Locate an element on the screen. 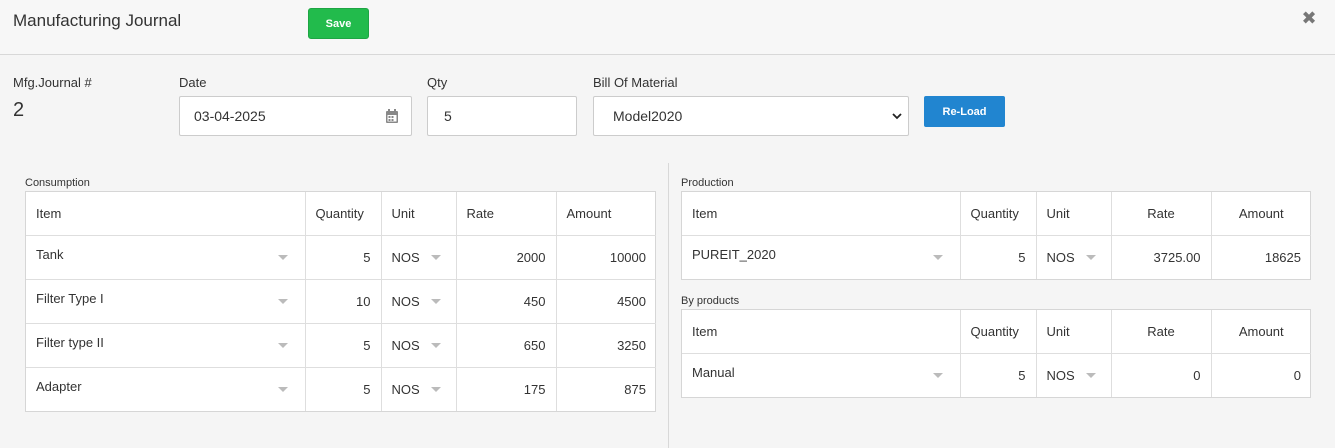 Image resolution: width=1335 pixels, height=448 pixels. amount-cell: 875 is located at coordinates (635, 389).